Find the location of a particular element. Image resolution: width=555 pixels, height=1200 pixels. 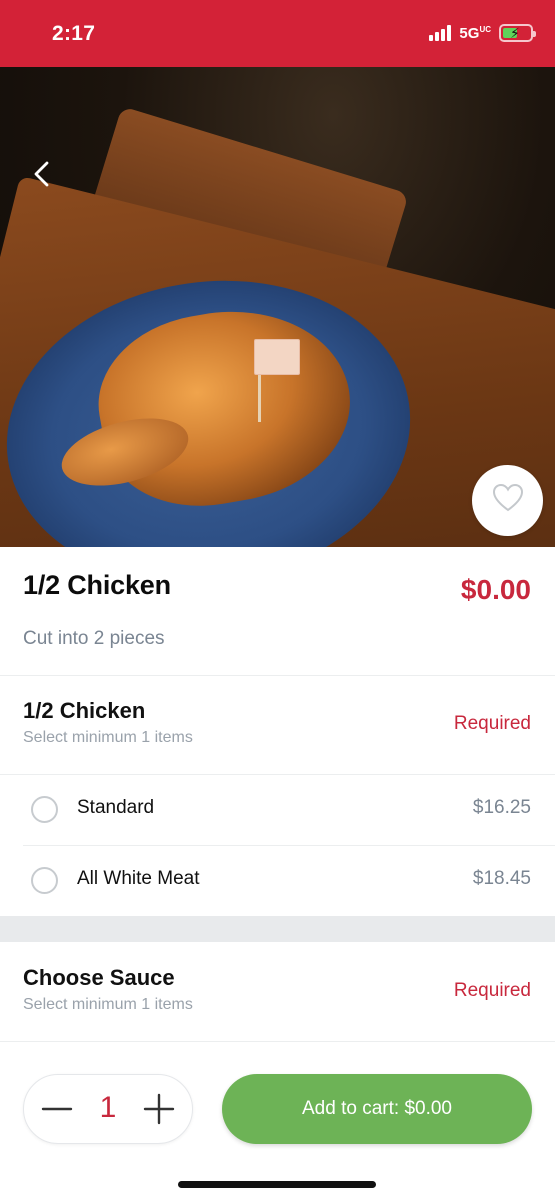

add-to-cart-label: Add to cart: $0.00 is located at coordinates (377, 1108).